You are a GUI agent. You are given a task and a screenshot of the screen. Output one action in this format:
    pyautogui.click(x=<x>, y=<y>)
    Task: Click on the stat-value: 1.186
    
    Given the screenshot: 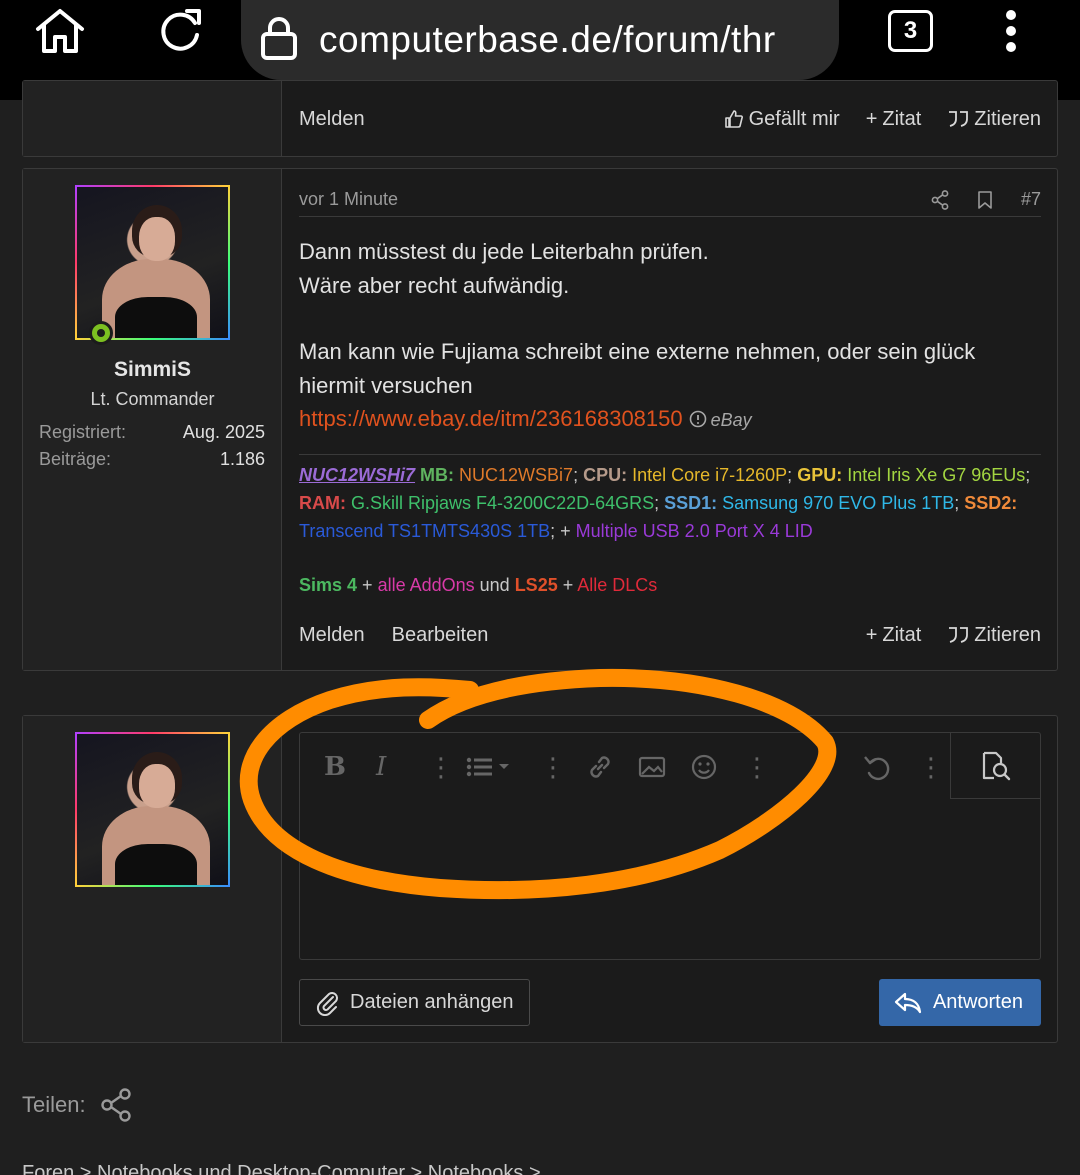 What is the action you would take?
    pyautogui.click(x=242, y=459)
    